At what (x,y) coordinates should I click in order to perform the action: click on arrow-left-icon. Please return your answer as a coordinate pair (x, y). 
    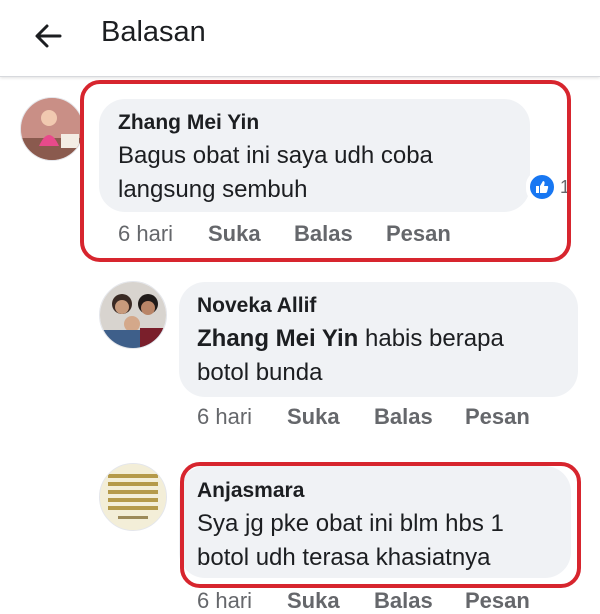
    Looking at the image, I should click on (48, 36).